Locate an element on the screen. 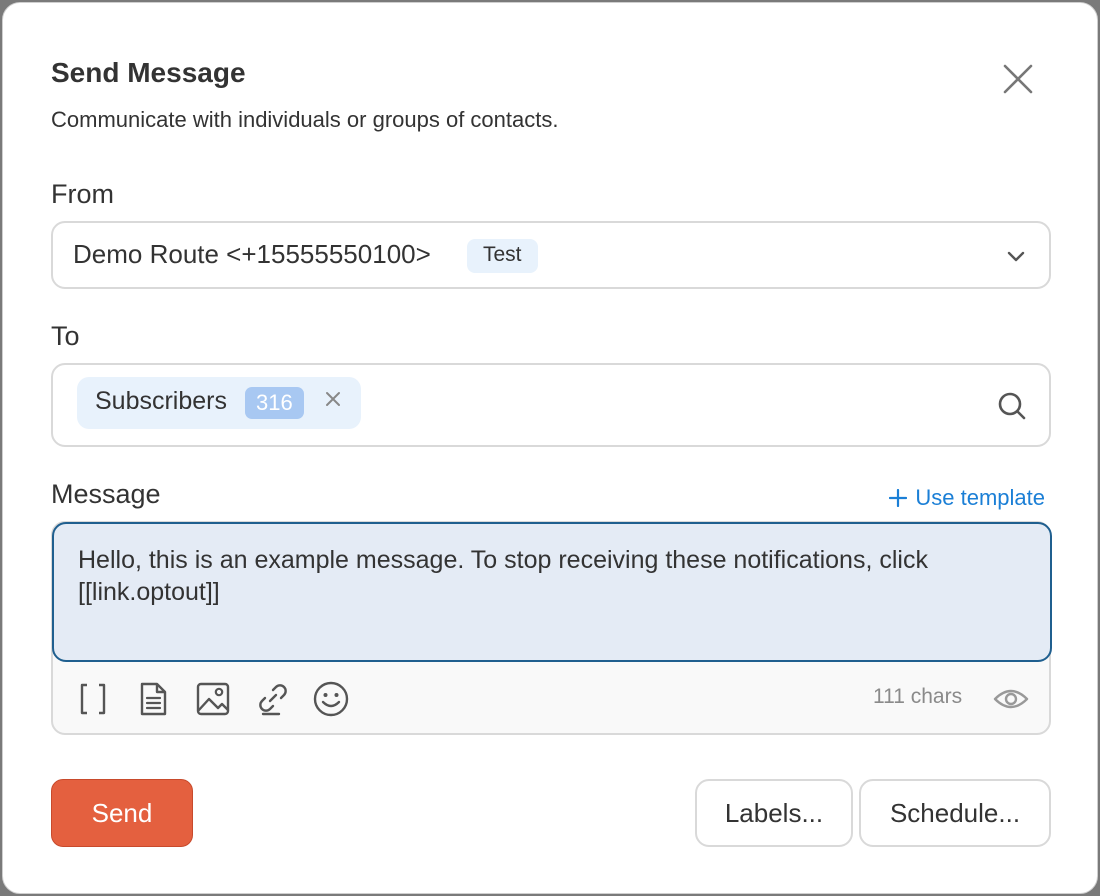  brackets-icon is located at coordinates (93, 699).